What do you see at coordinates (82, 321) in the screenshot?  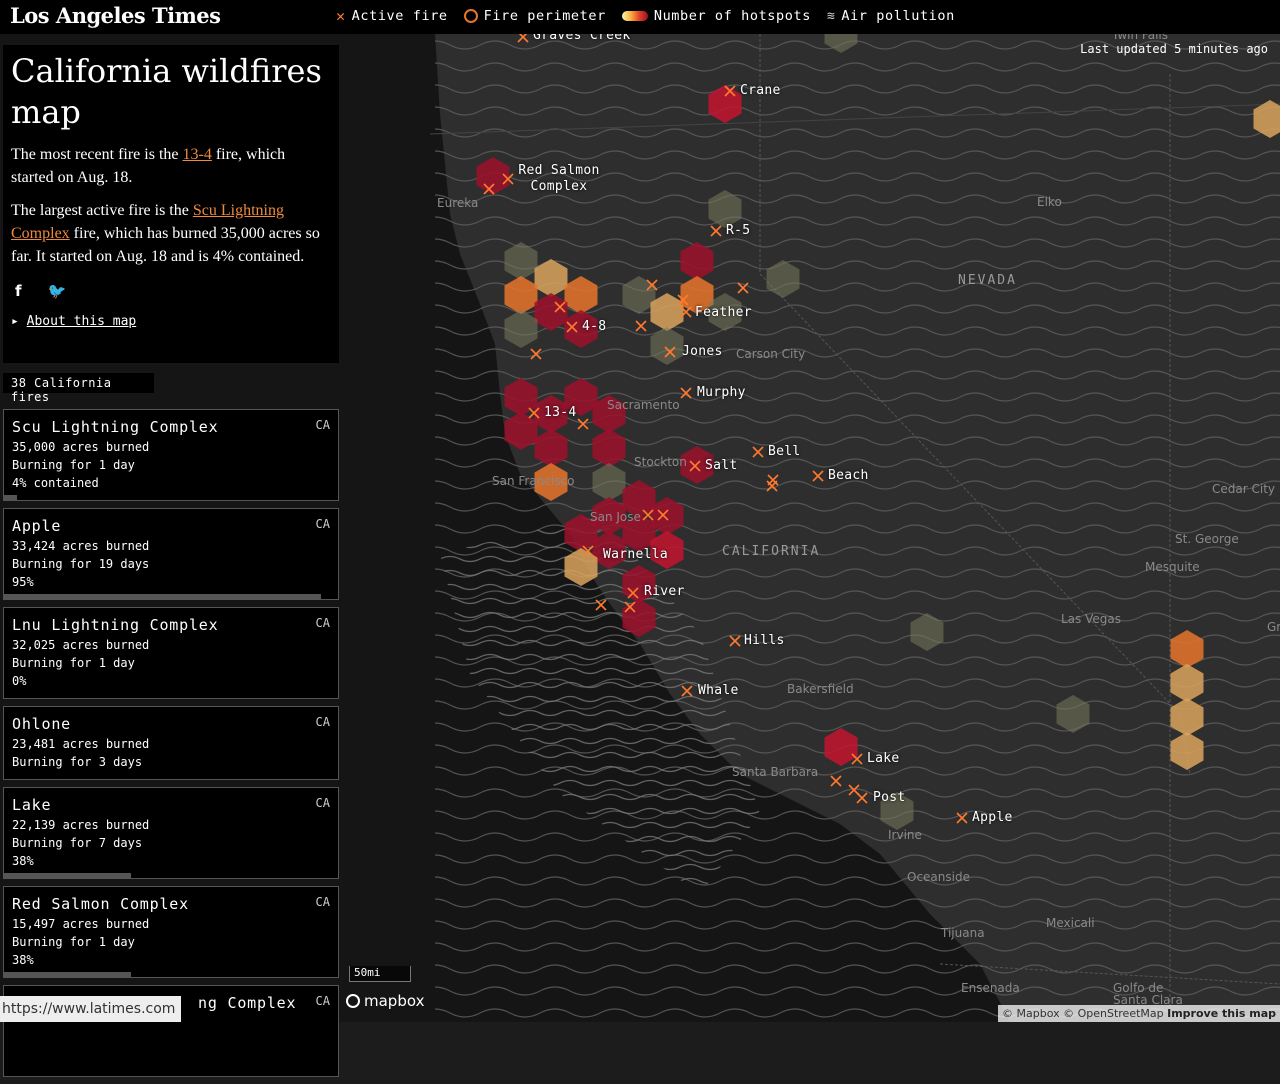 I see `about-link: About this map` at bounding box center [82, 321].